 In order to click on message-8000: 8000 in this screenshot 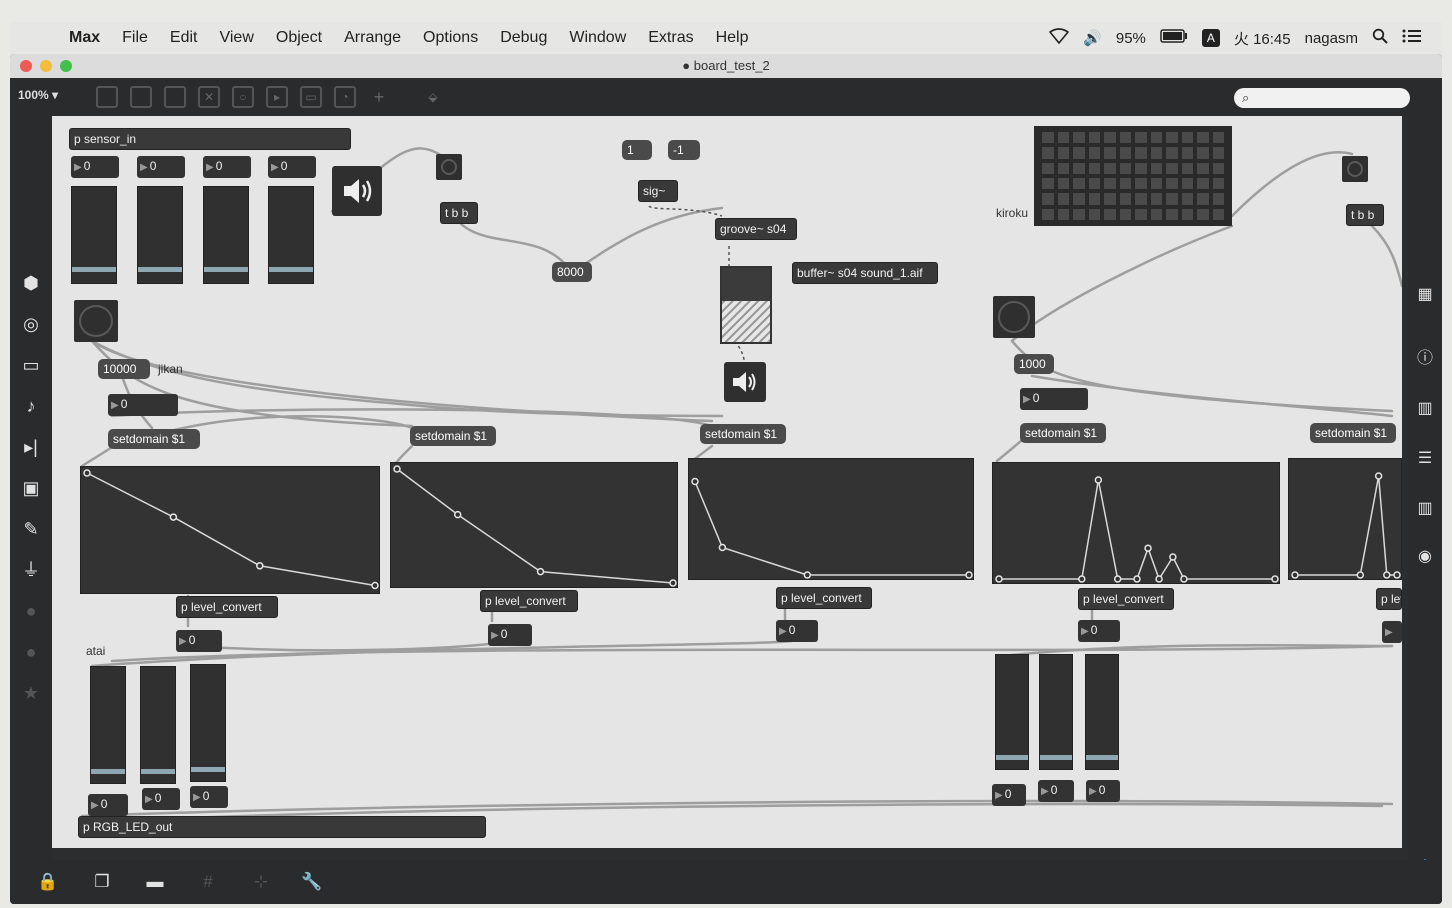, I will do `click(572, 272)`.